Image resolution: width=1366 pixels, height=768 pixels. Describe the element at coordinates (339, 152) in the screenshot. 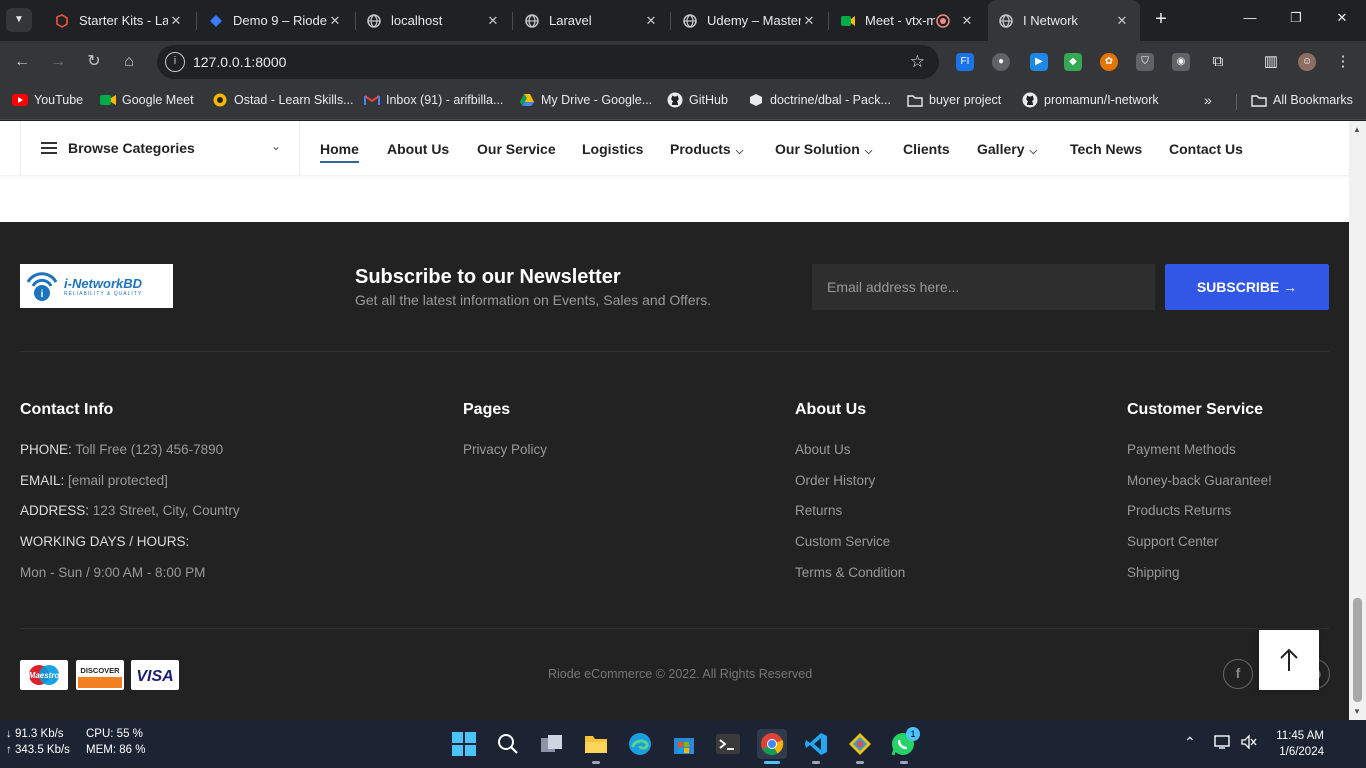

I see `nav-home: Home` at that location.